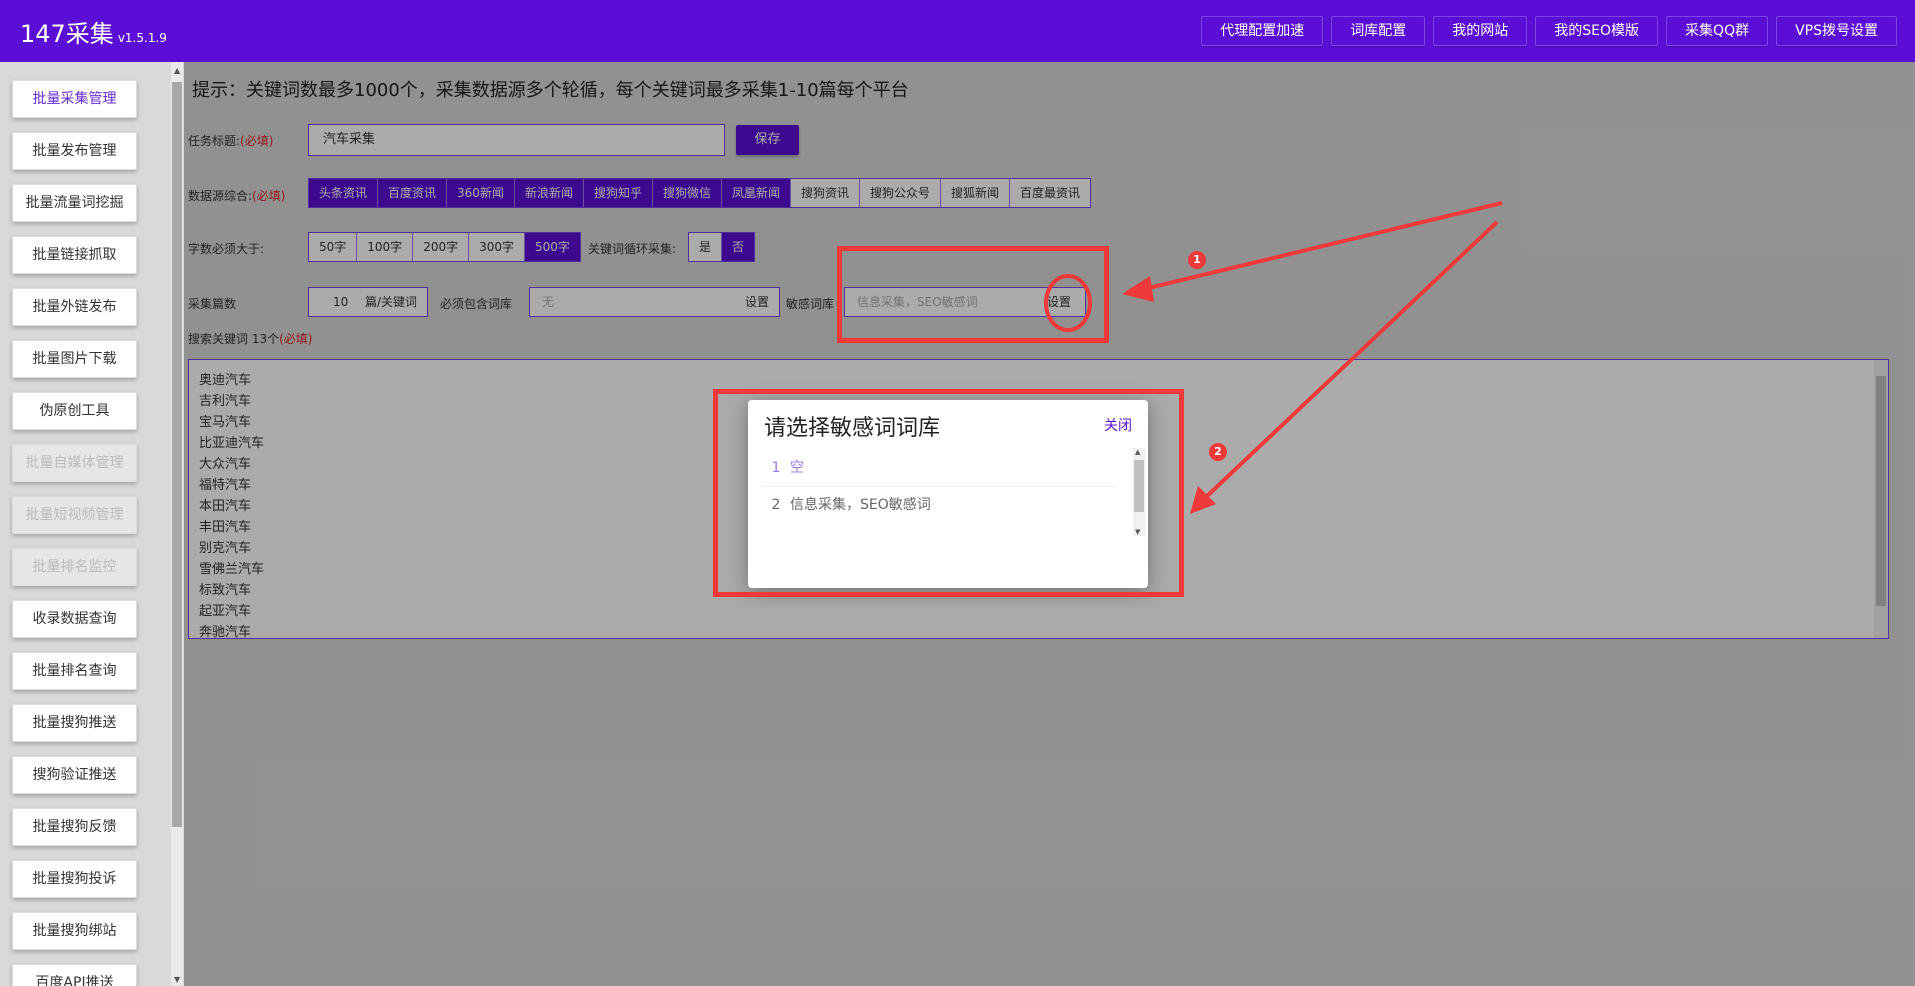 This screenshot has width=1915, height=986. I want to click on annotation-badge-2: 2, so click(1218, 452).